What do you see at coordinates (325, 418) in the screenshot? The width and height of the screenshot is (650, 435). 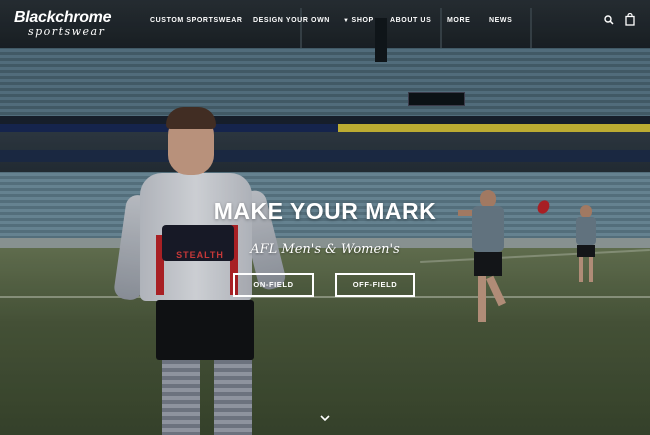 I see `chevron-down-icon` at bounding box center [325, 418].